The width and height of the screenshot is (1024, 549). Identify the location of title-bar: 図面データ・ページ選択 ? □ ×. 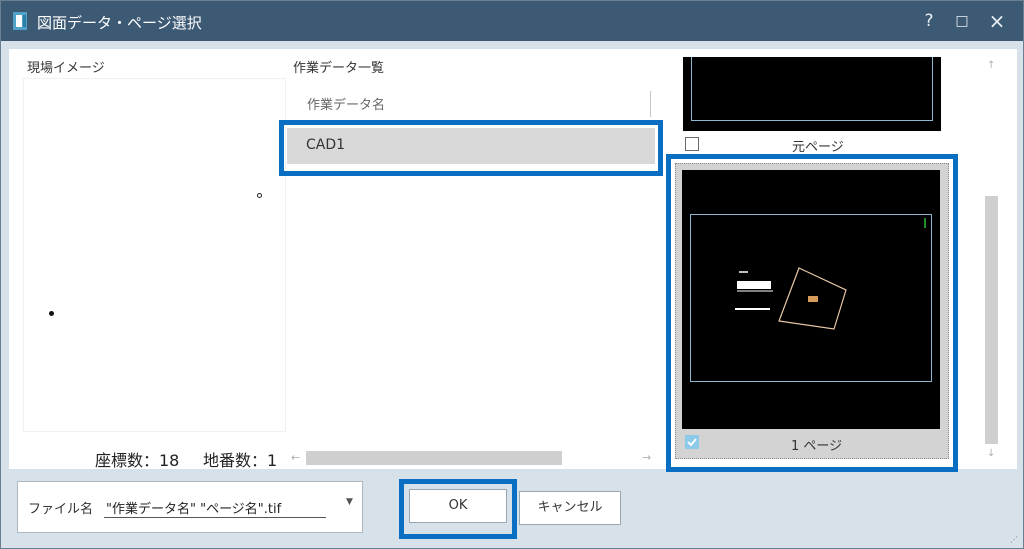
(512, 21).